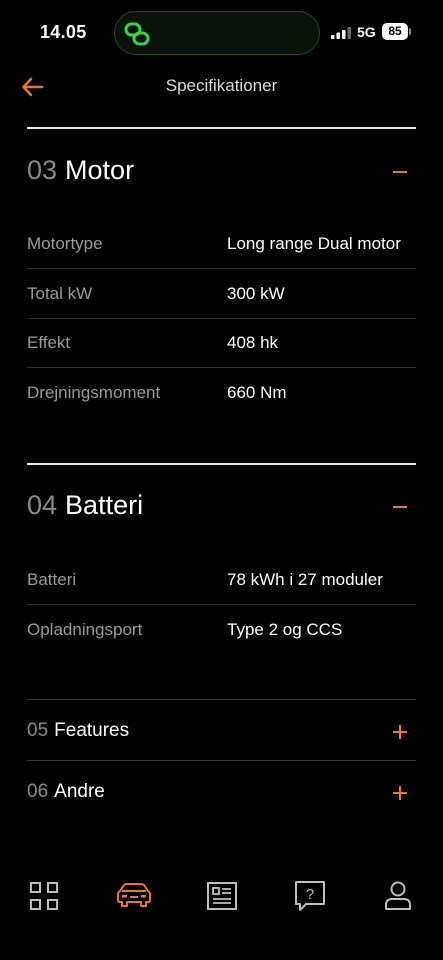  I want to click on section-number: 06, so click(38, 791).